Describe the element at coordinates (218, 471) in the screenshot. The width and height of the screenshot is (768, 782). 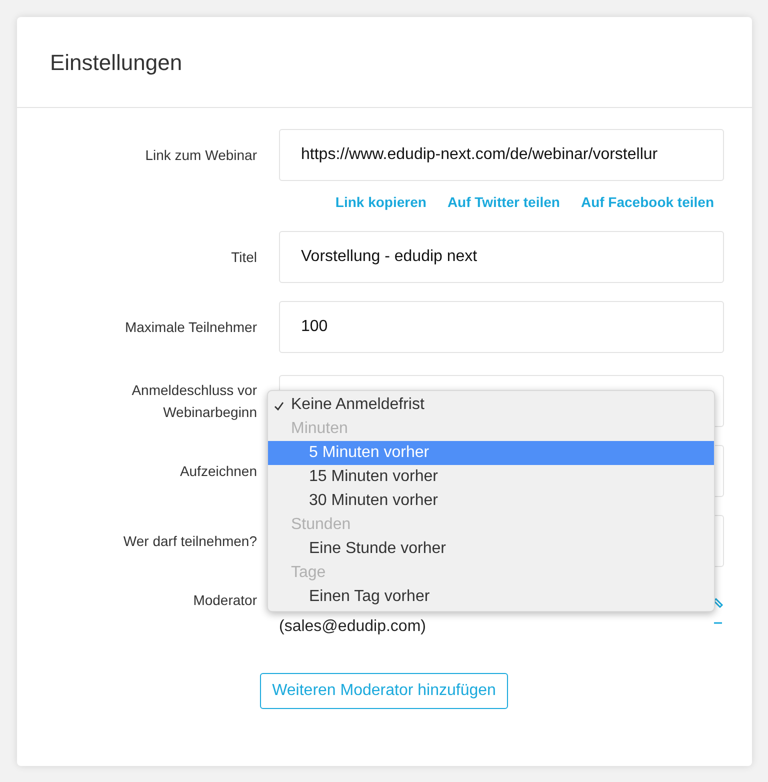
I see `field-label: Aufzeichnen` at that location.